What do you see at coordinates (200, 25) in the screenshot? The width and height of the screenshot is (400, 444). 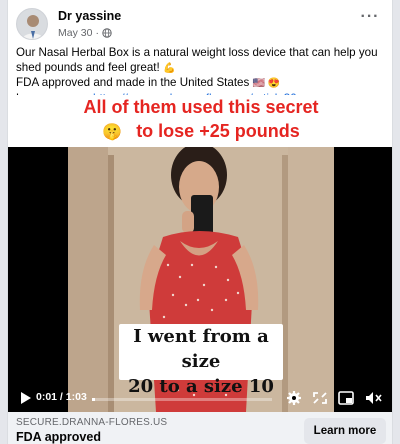 I see `post-header: Dr yassine May 30 · ···` at bounding box center [200, 25].